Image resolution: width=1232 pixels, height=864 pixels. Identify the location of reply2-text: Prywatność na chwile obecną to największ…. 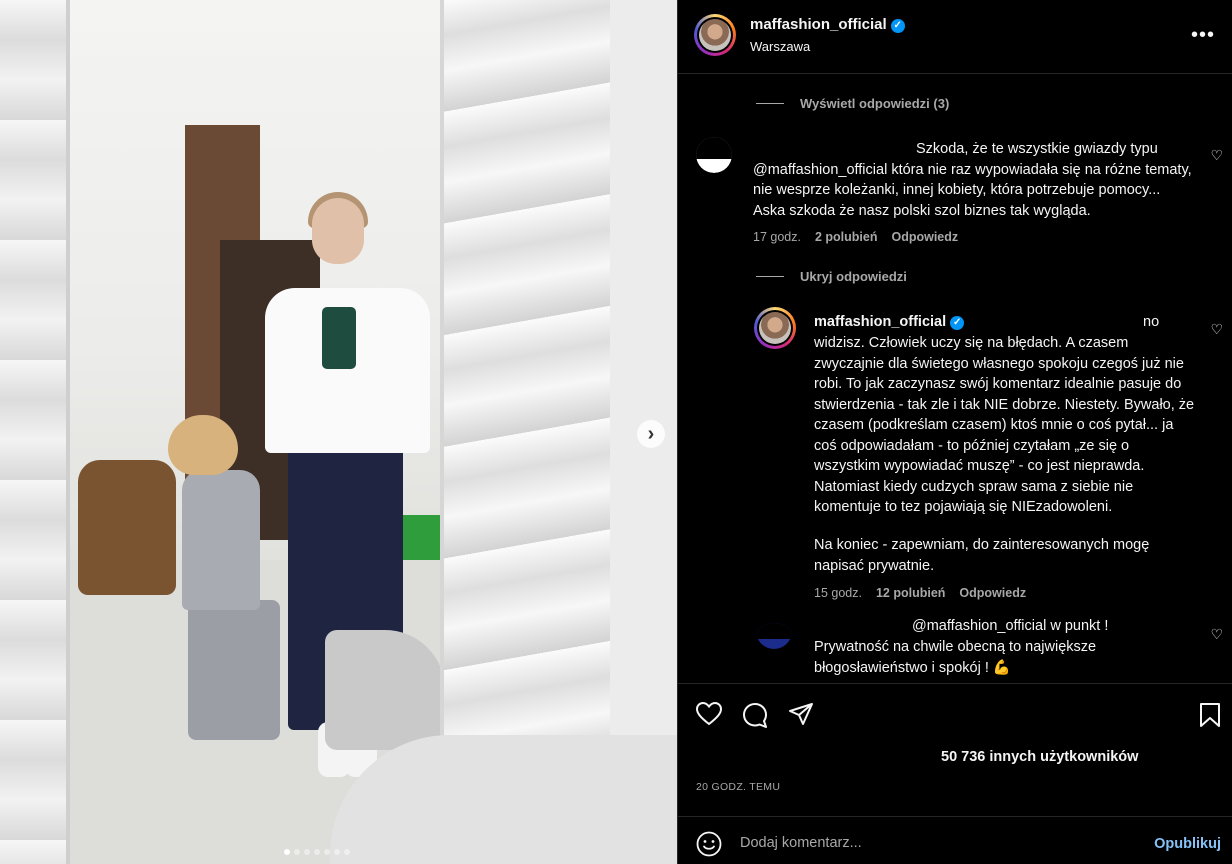
(955, 657).